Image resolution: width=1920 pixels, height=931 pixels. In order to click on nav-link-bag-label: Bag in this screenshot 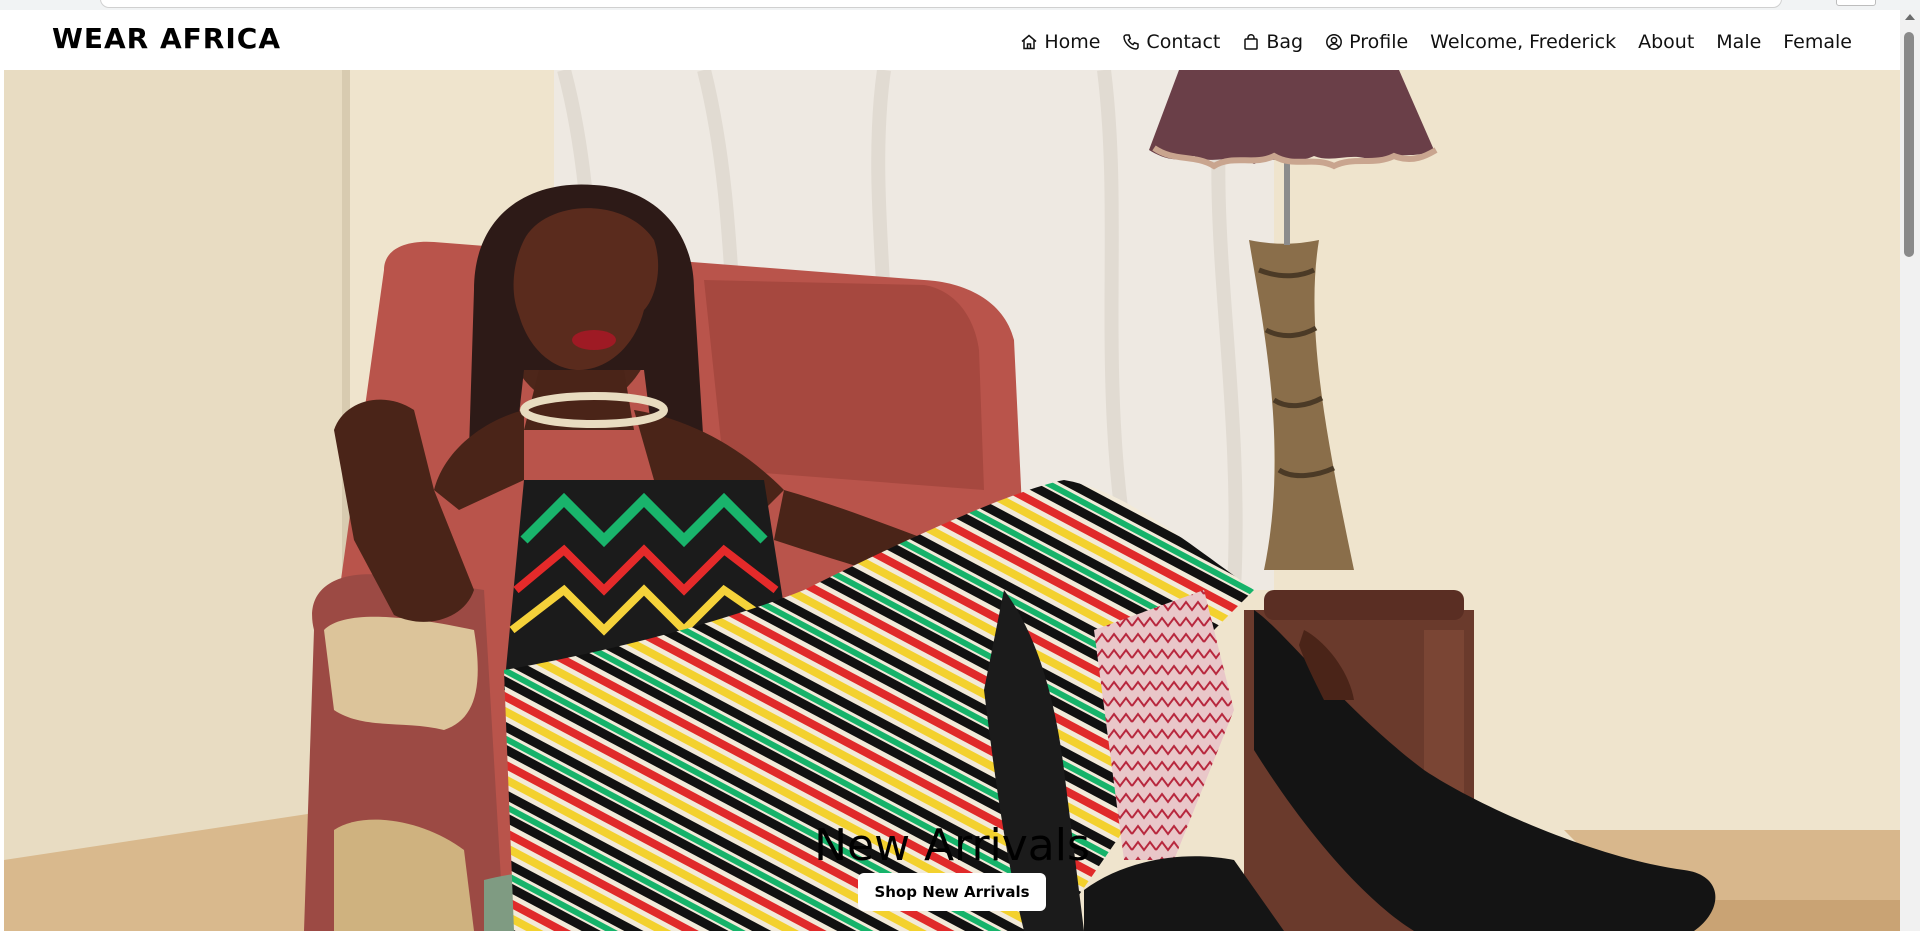, I will do `click(1285, 42)`.